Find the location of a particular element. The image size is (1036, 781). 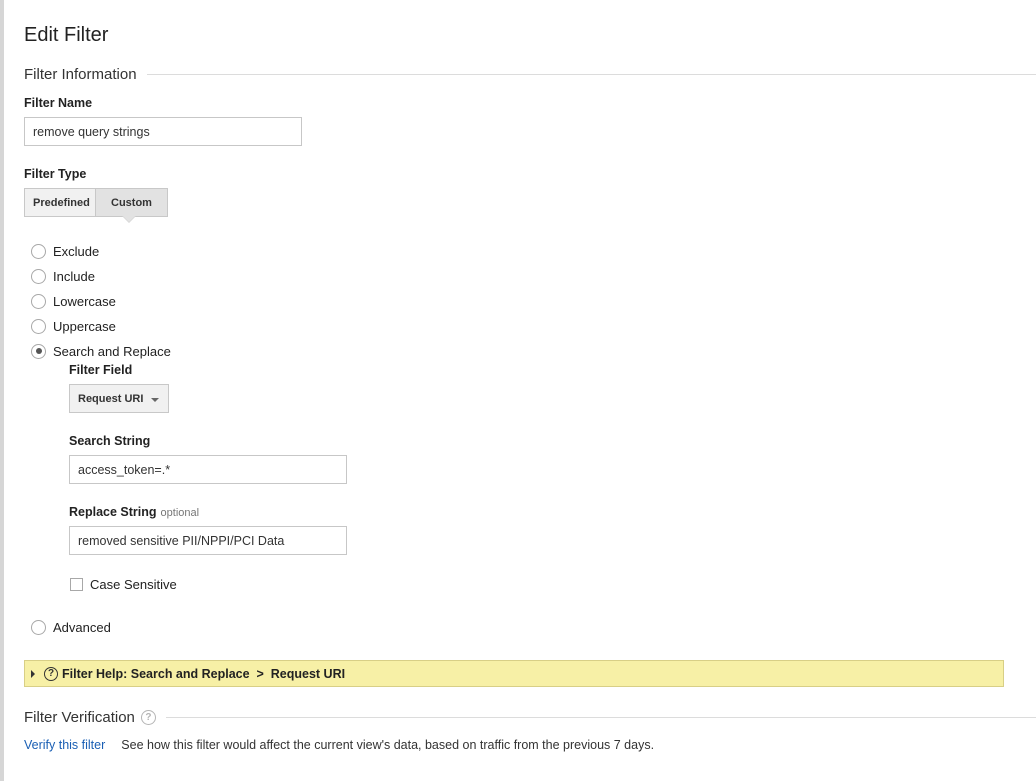

radio-label: Lowercase is located at coordinates (84, 301).